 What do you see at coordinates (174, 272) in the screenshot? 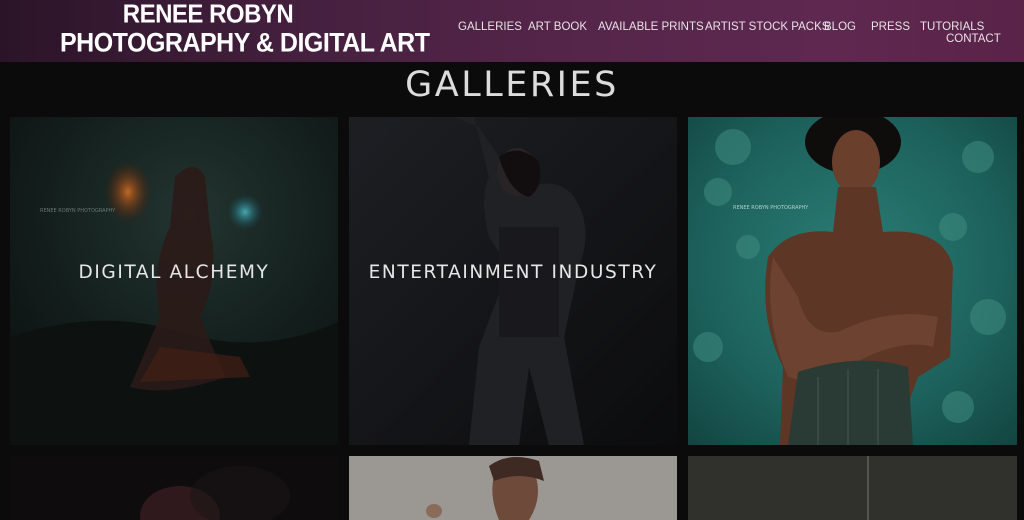
I see `gallery-label: DIGITAL ALCHEMY` at bounding box center [174, 272].